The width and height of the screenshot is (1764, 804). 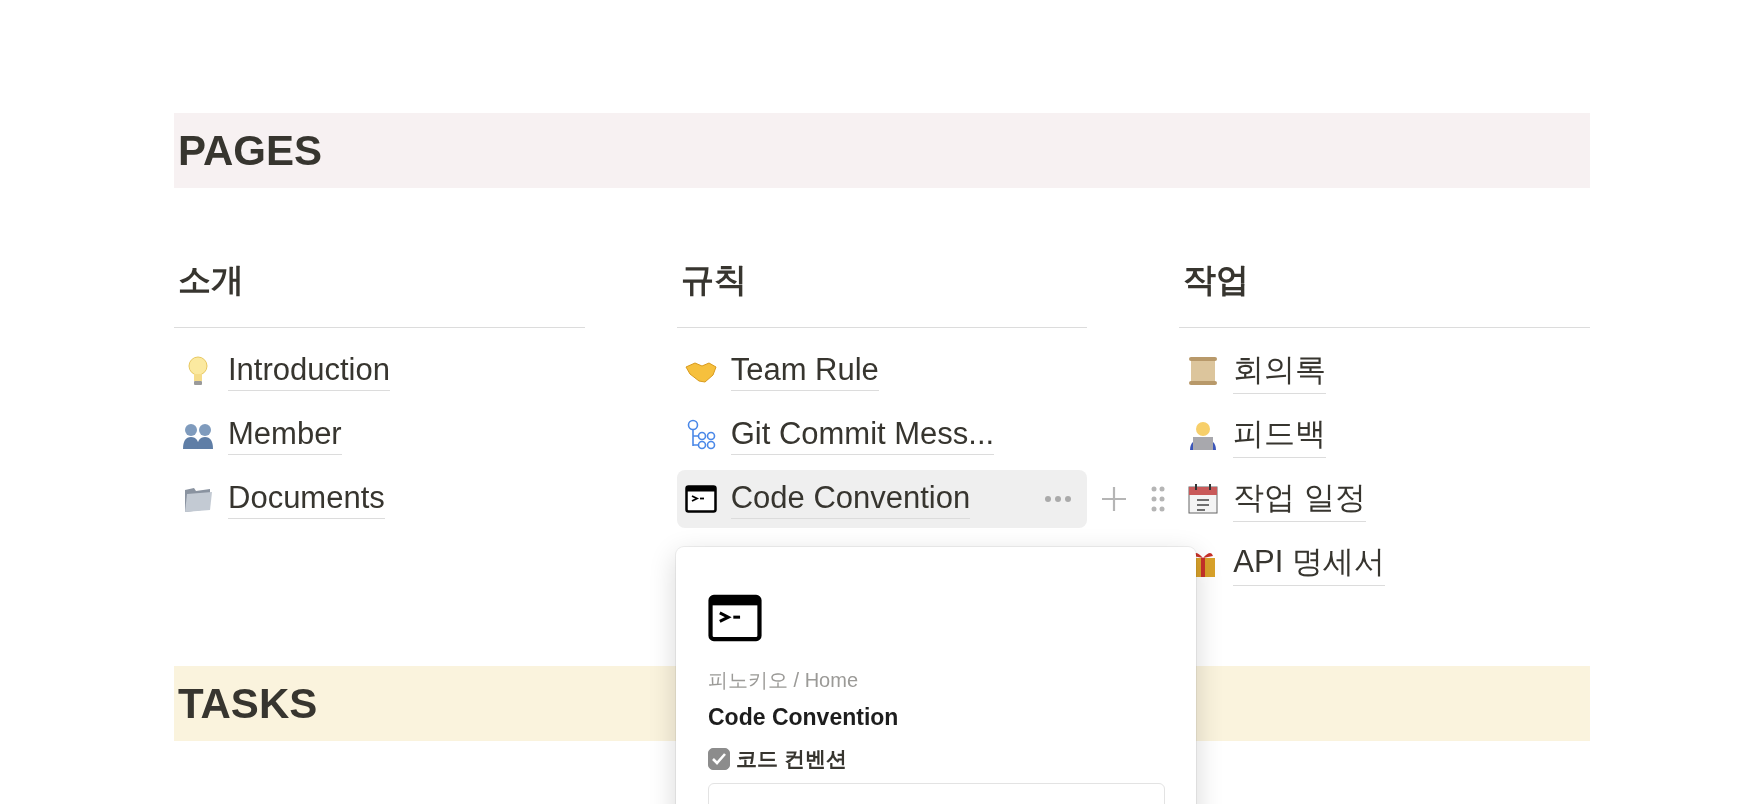 I want to click on breadcrumb: 피노키오 / Home, so click(x=784, y=680).